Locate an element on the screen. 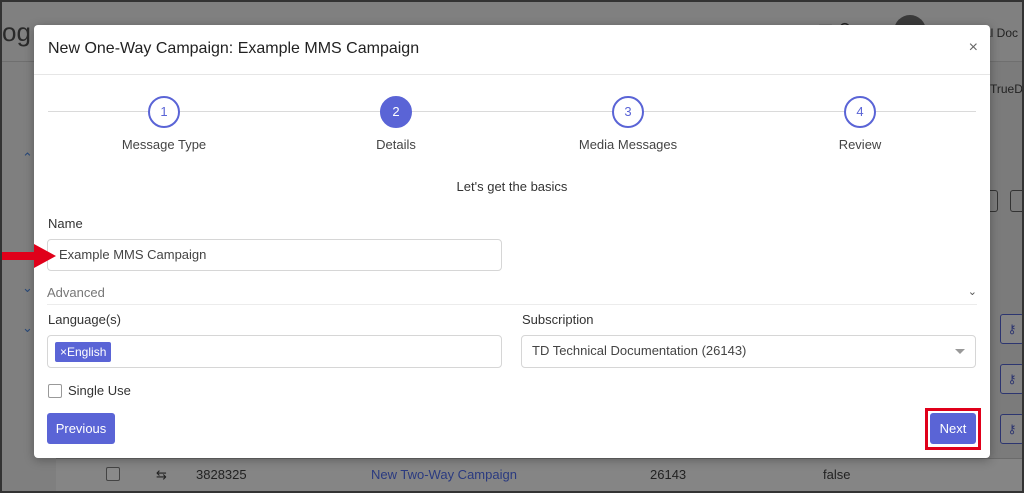 The image size is (1024, 493). step-details: 2 Details is located at coordinates (396, 124).